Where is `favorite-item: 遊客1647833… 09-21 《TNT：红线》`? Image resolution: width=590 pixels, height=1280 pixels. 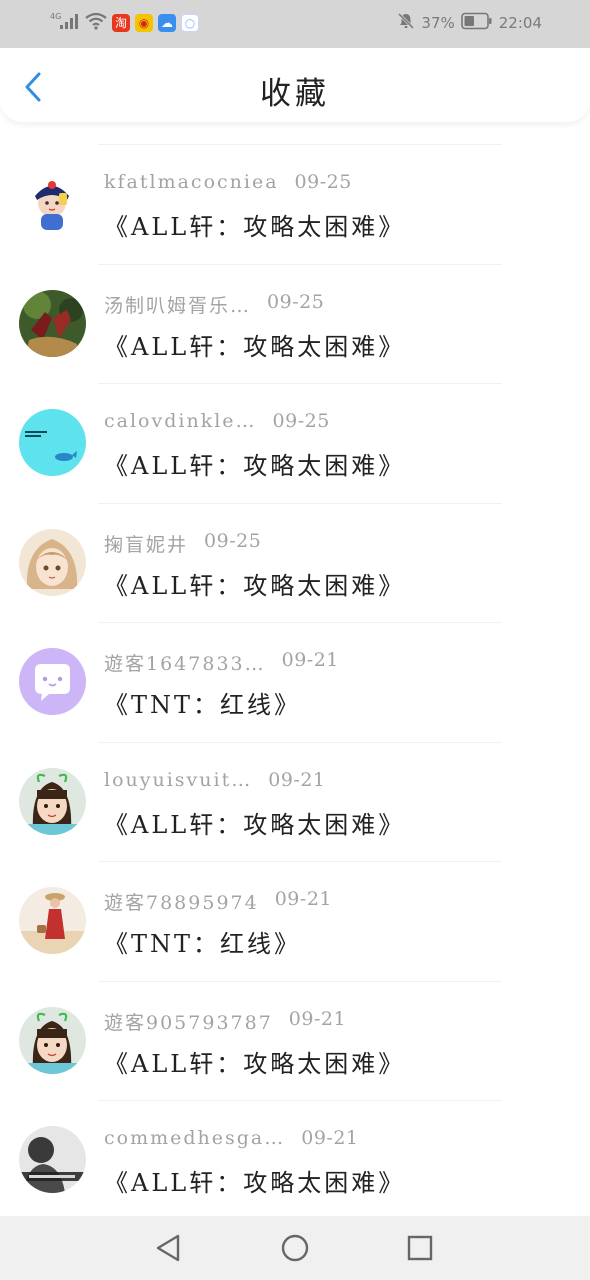
favorite-item: 遊客1647833… 09-21 《TNT：红线》 is located at coordinates (295, 682).